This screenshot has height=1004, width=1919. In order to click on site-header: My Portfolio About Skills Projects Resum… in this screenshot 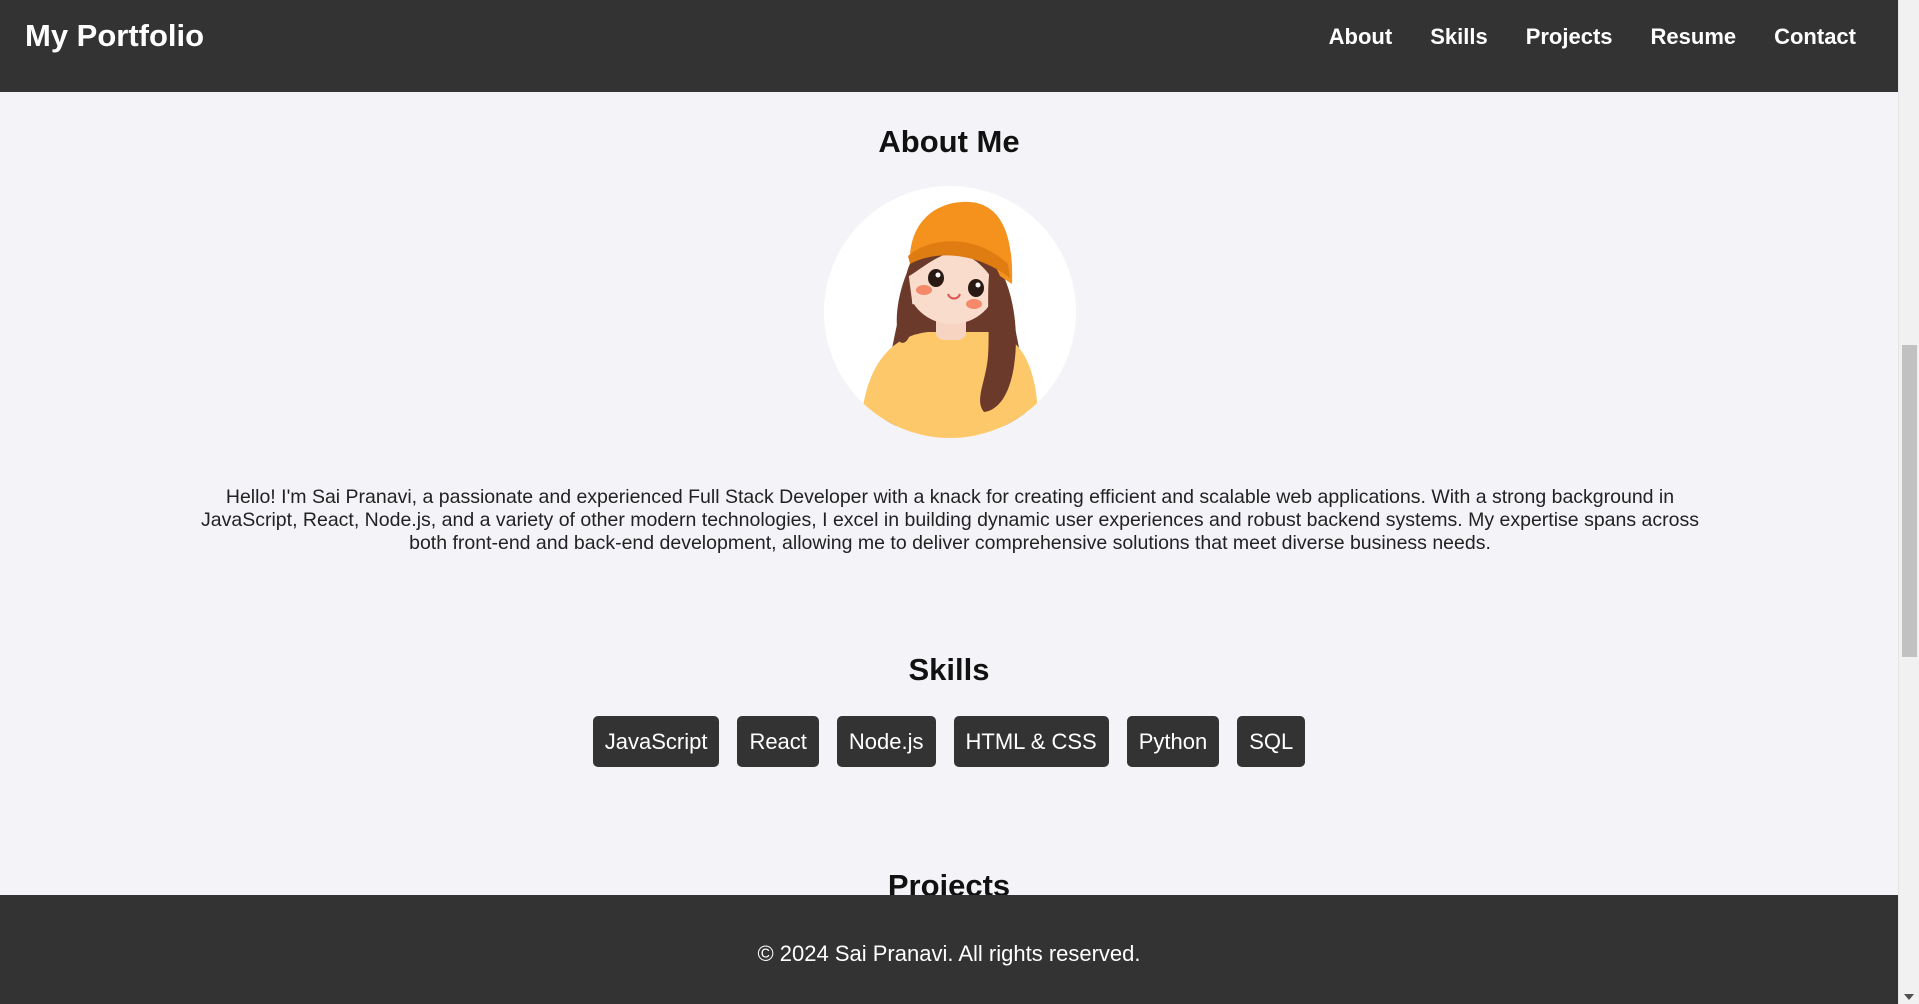, I will do `click(949, 46)`.